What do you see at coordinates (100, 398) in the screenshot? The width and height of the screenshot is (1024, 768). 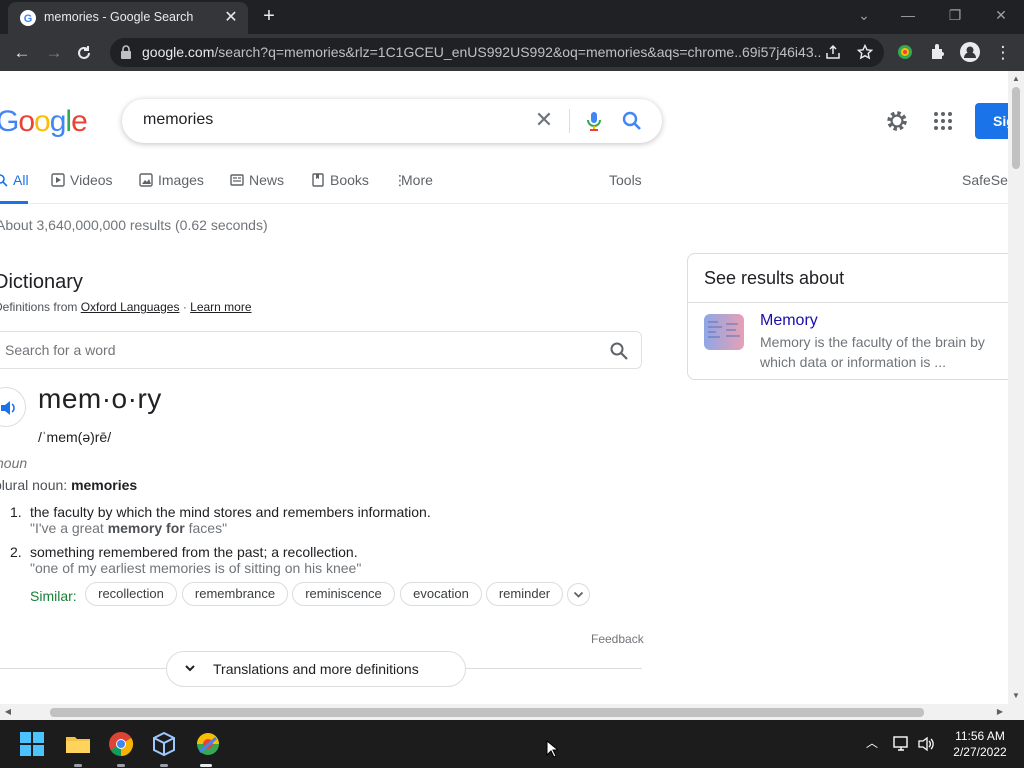 I see `headword: mem·o·ry` at bounding box center [100, 398].